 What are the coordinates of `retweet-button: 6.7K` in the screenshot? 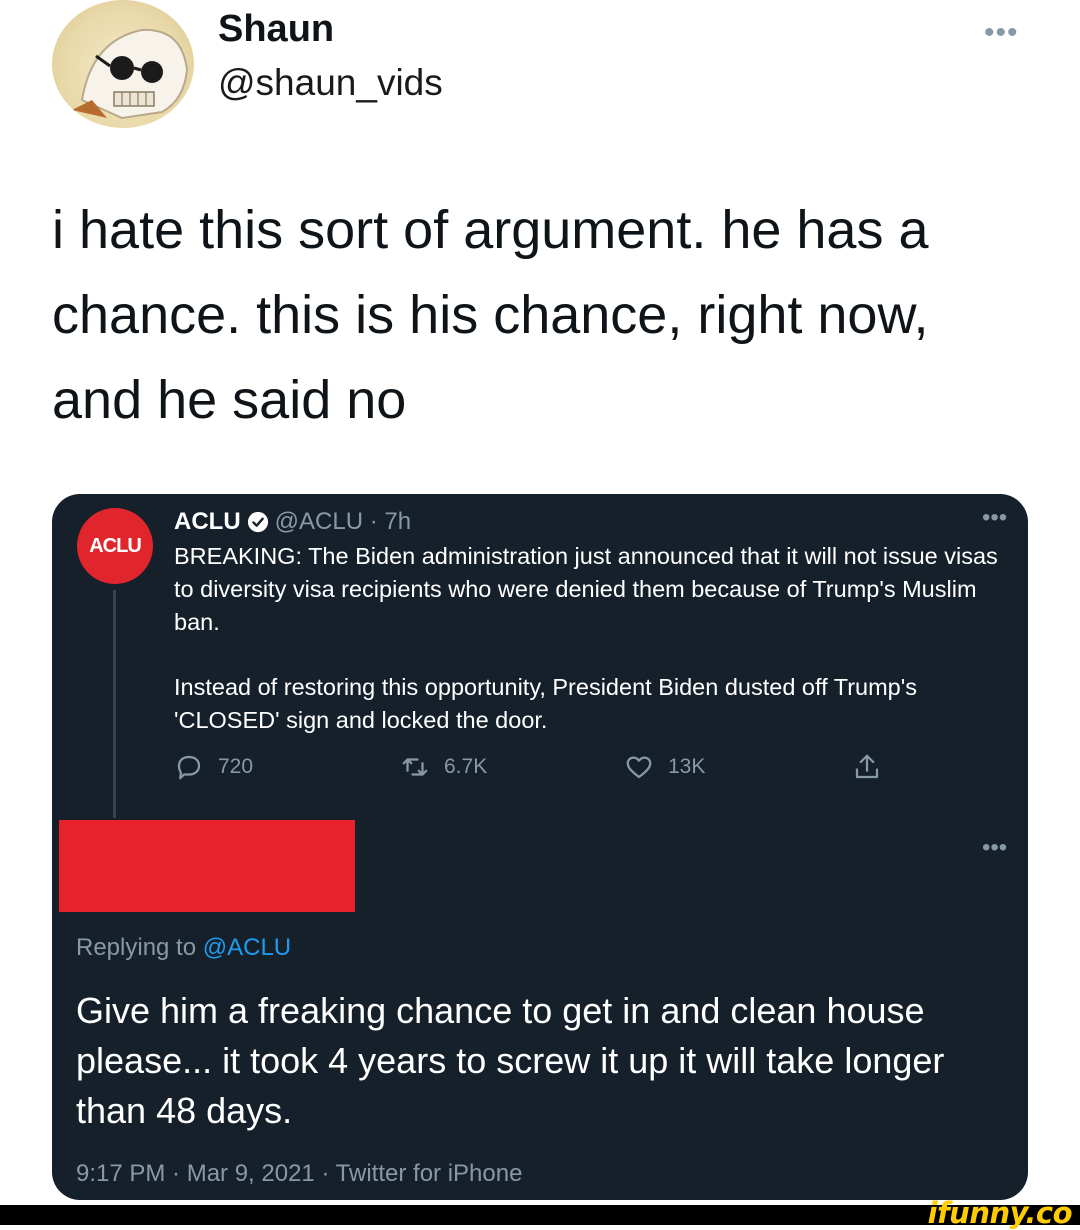 It's located at (443, 767).